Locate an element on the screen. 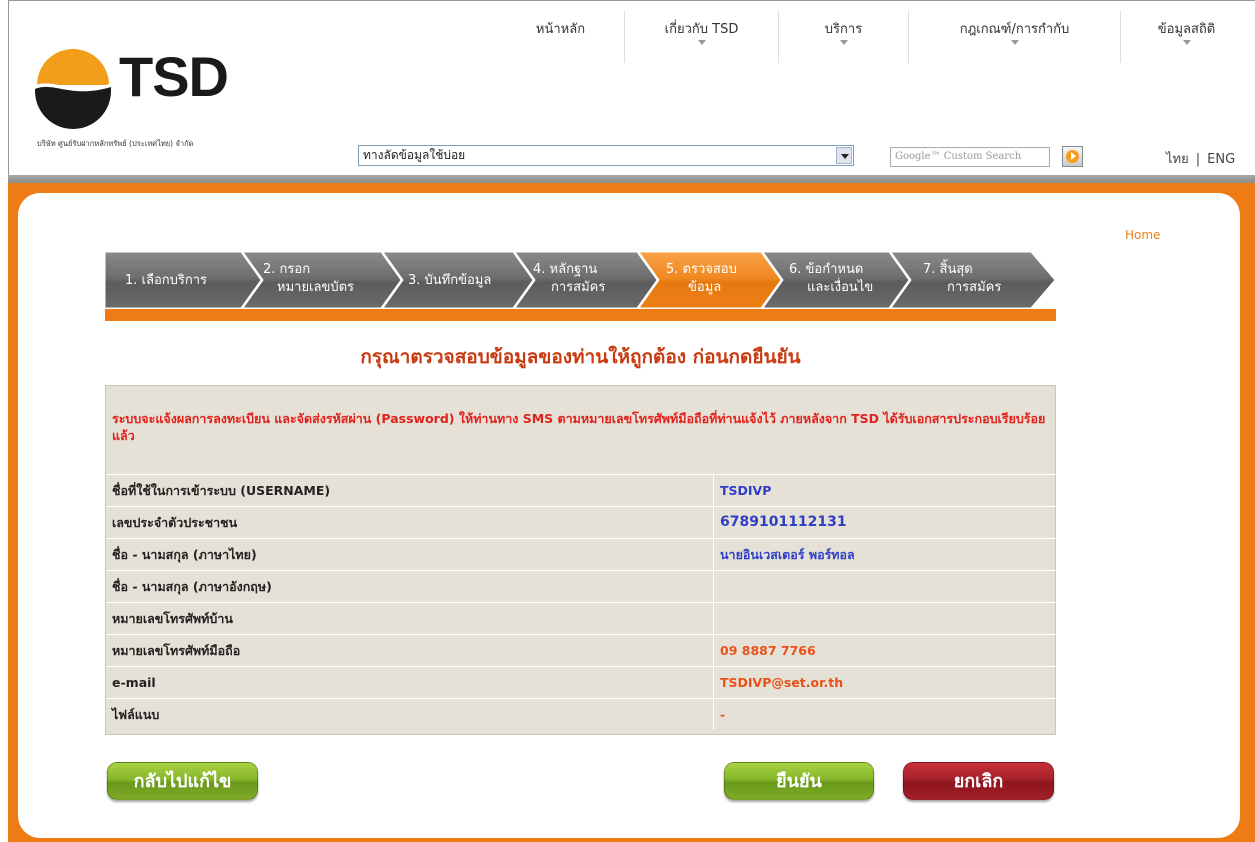  field-value-attachment: - is located at coordinates (885, 714).